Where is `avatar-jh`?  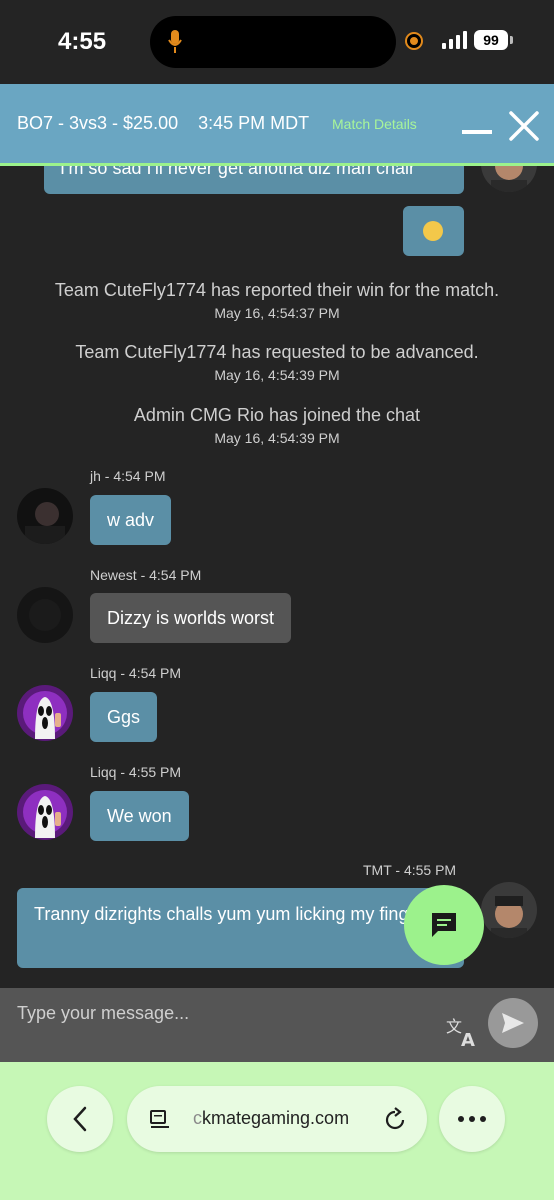 avatar-jh is located at coordinates (45, 516).